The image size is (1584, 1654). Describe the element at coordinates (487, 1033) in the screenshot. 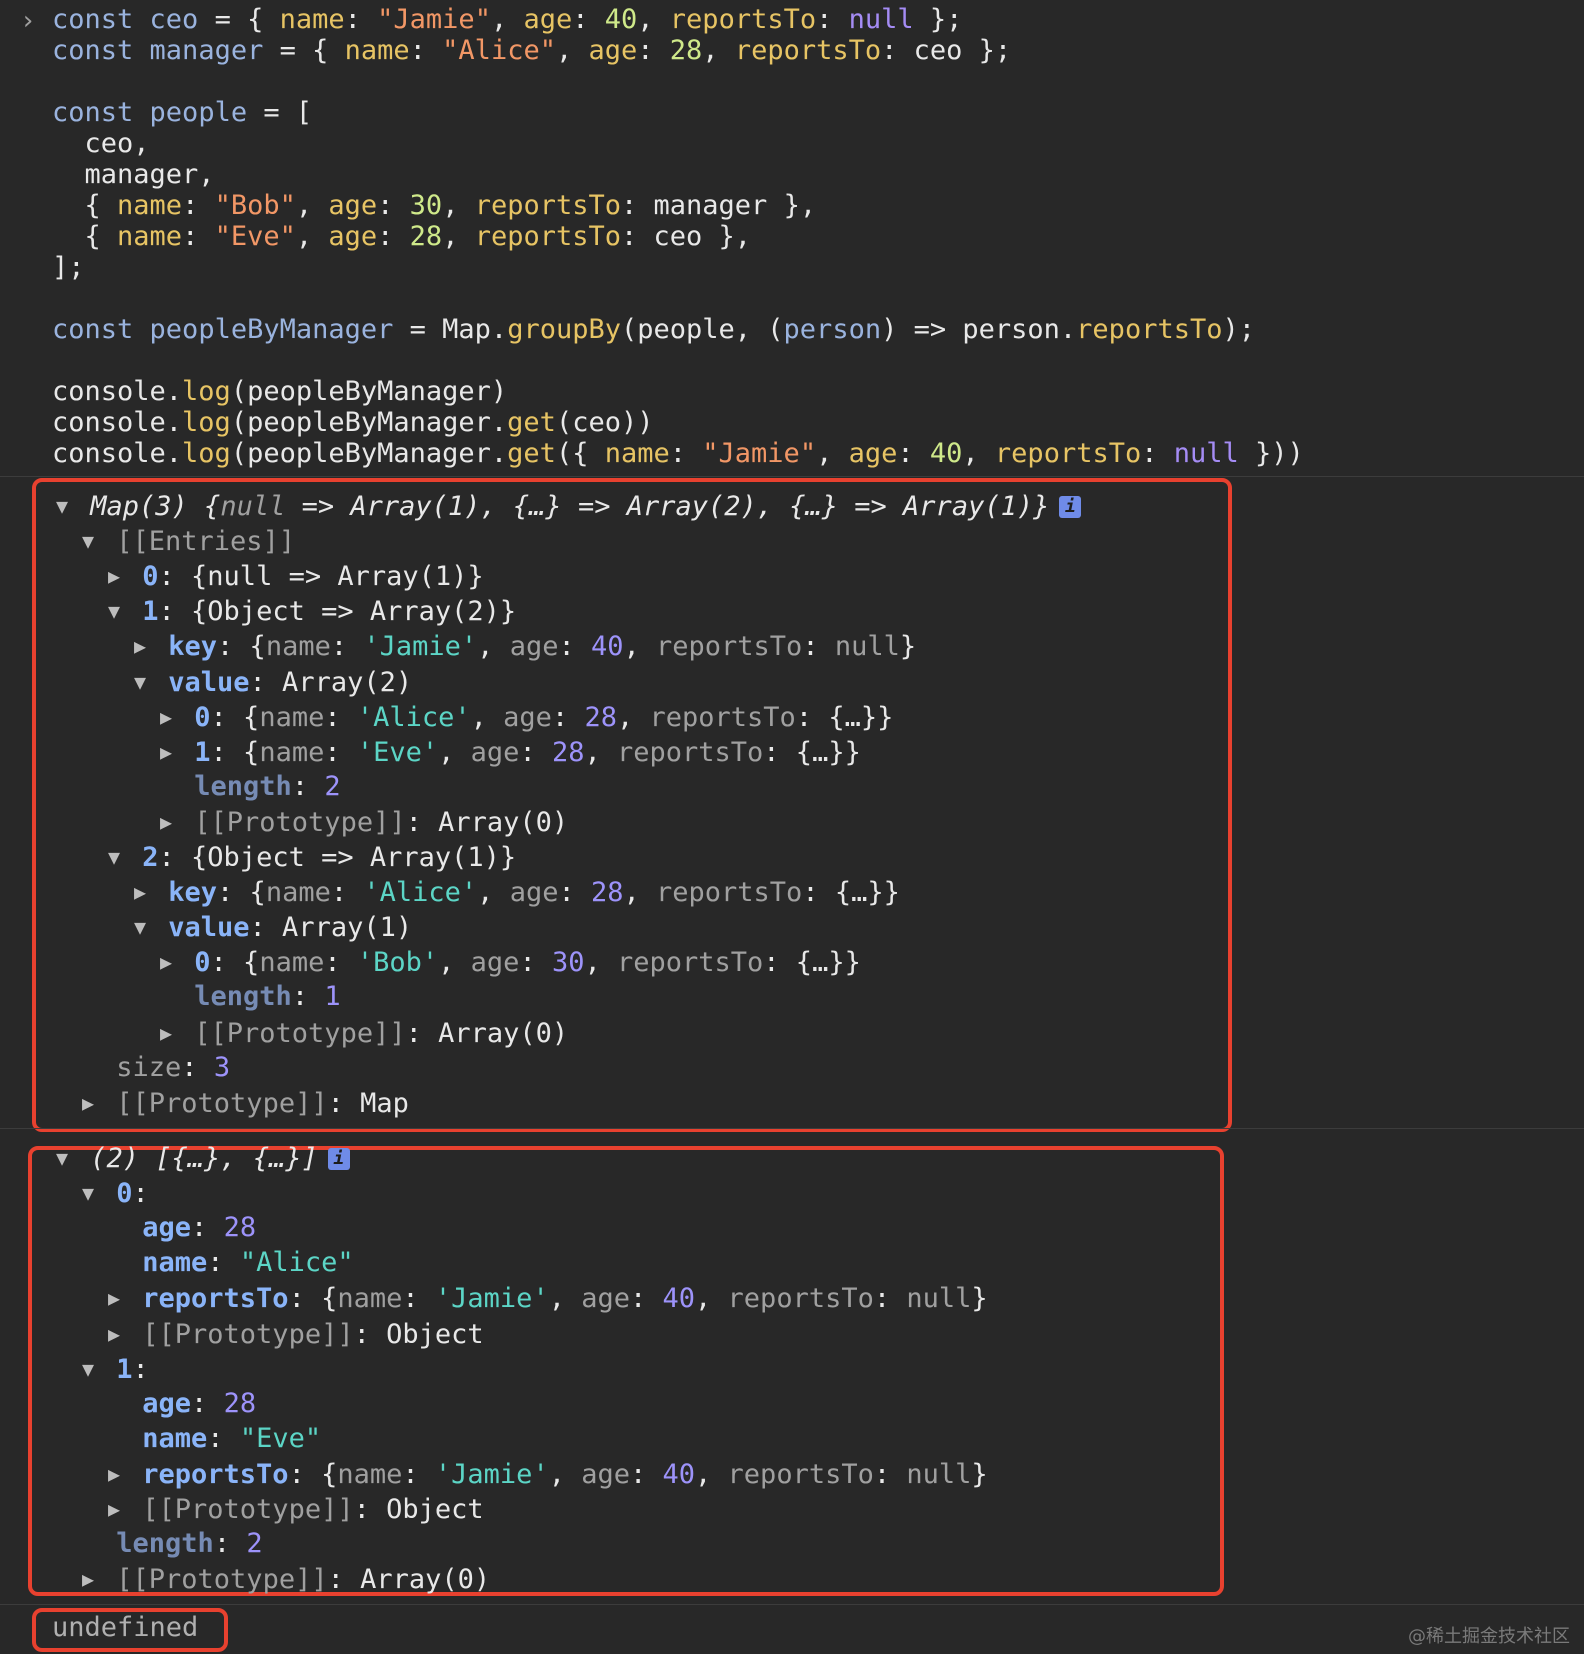

I see `code-token: : Array(0)` at that location.